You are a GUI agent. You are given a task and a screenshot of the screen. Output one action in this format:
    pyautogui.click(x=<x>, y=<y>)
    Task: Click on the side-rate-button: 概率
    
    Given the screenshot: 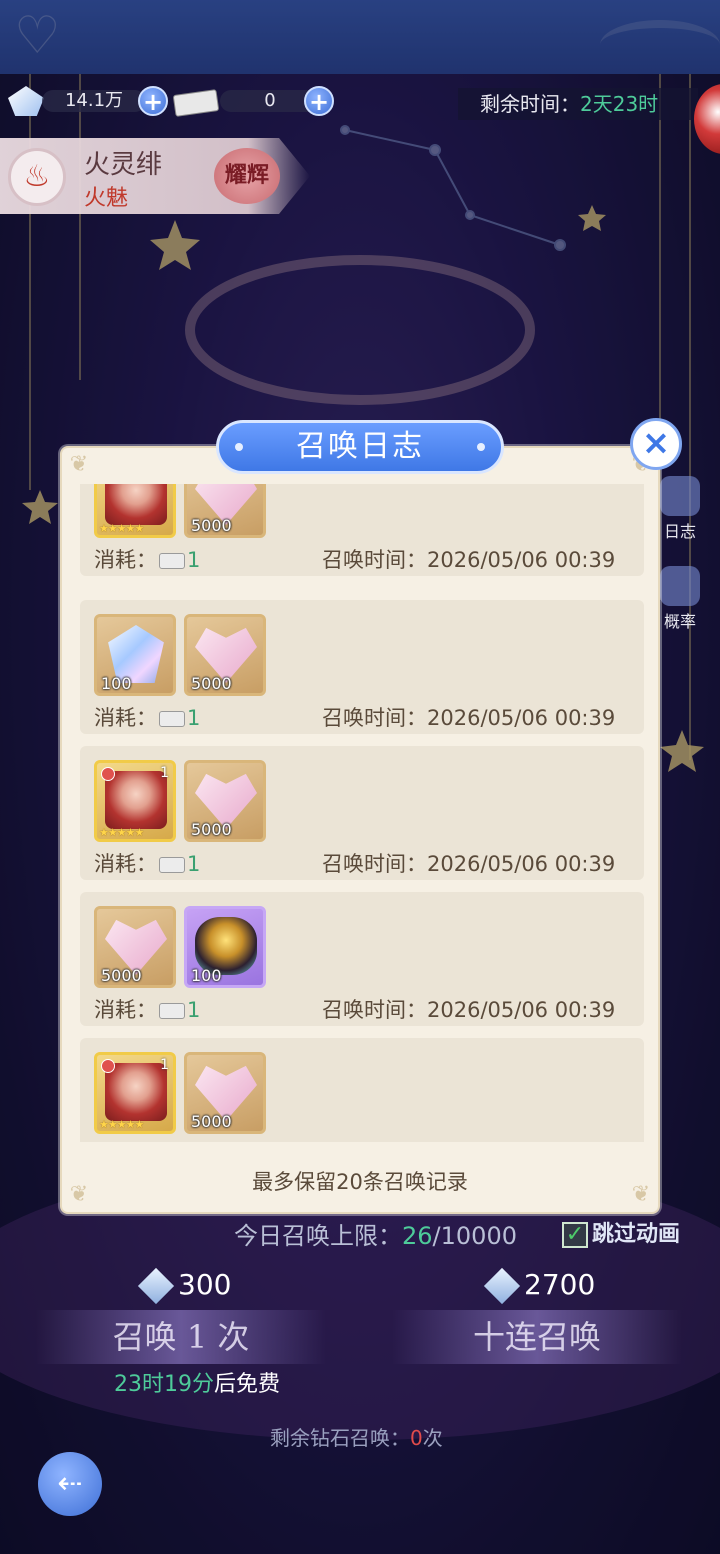 What is the action you would take?
    pyautogui.click(x=680, y=599)
    